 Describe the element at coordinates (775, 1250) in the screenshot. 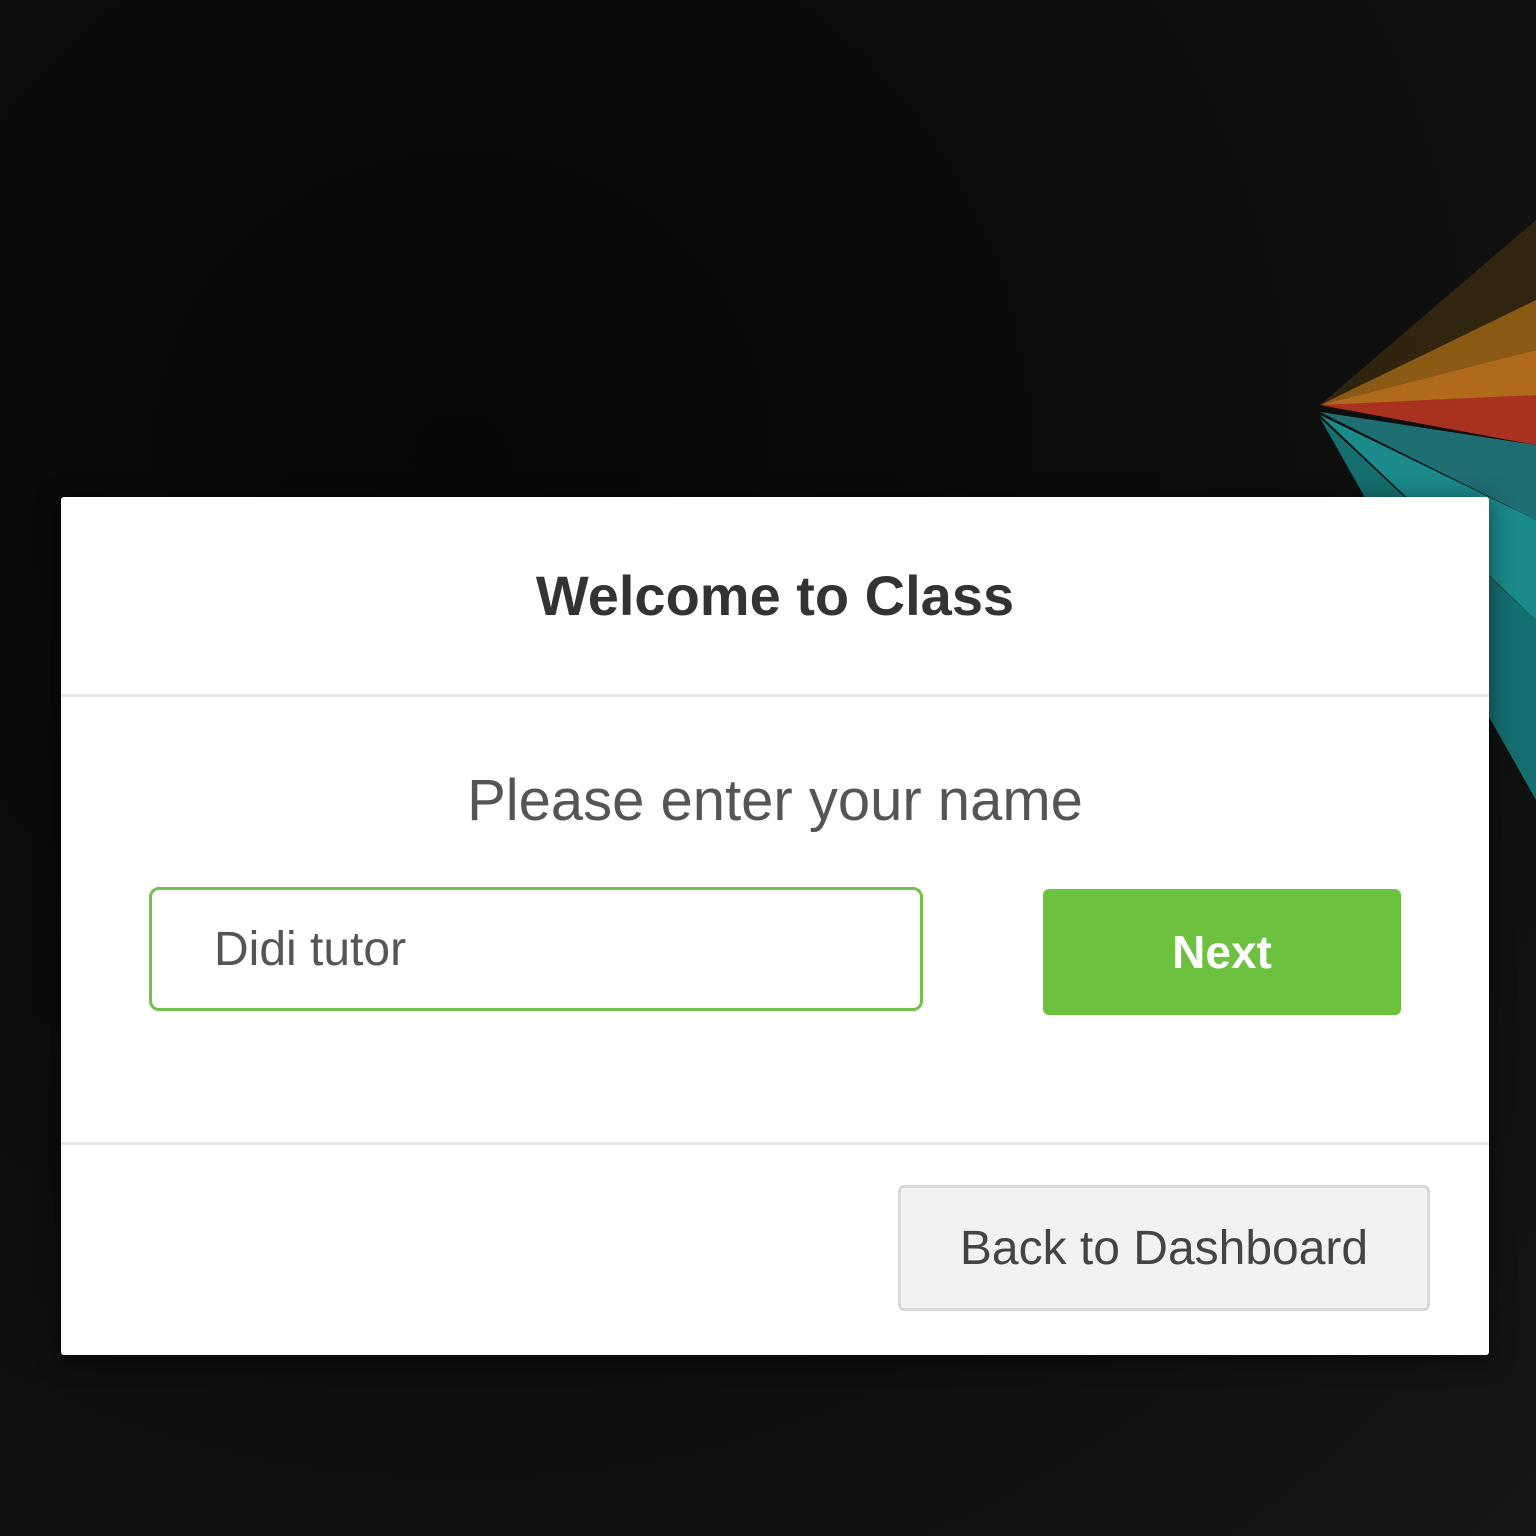

I see `dialog-footer: Back to Dashboard` at that location.